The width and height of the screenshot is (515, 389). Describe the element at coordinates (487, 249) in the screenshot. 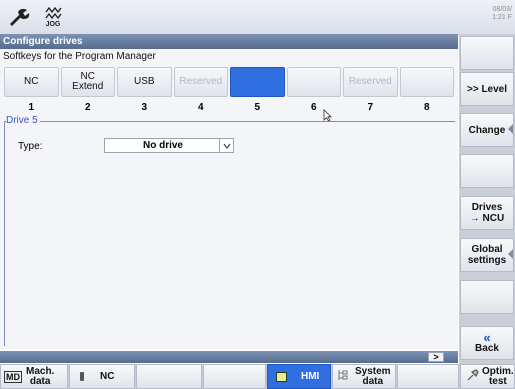

I see `global-settings-label-1: Global` at that location.